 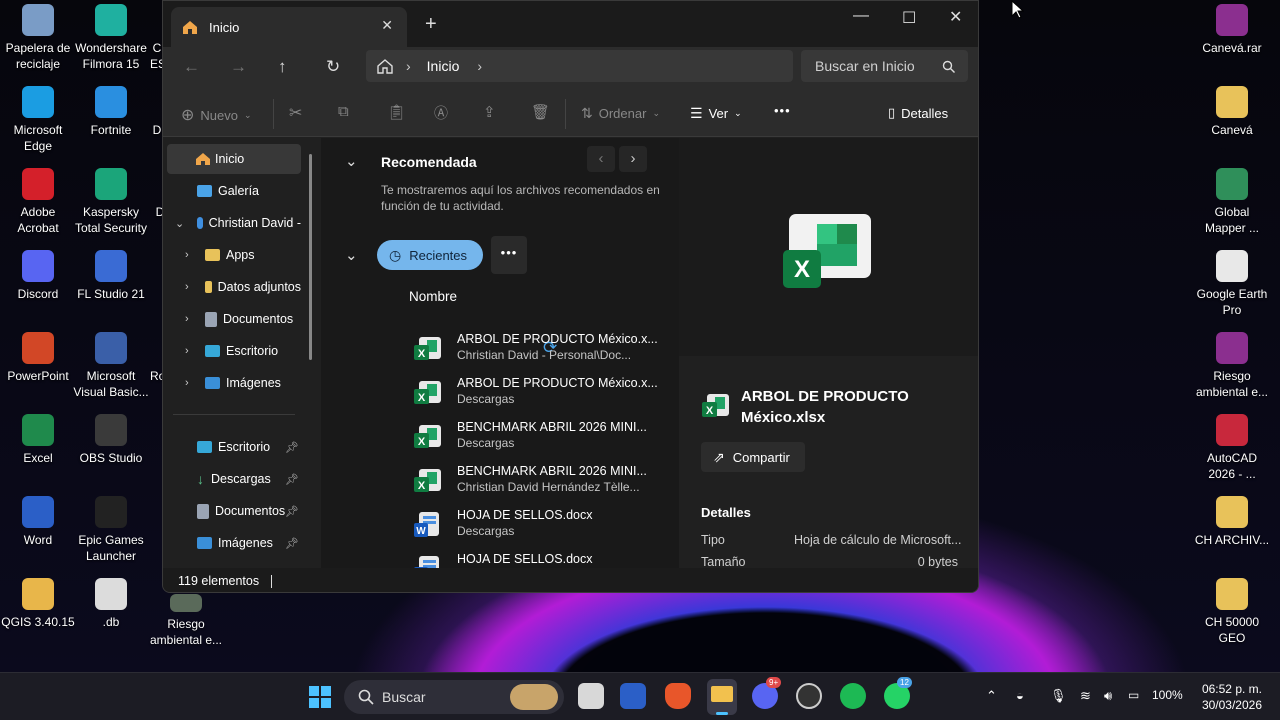 What do you see at coordinates (1232, 130) in the screenshot?
I see `desktop-icon-label: Canevá` at bounding box center [1232, 130].